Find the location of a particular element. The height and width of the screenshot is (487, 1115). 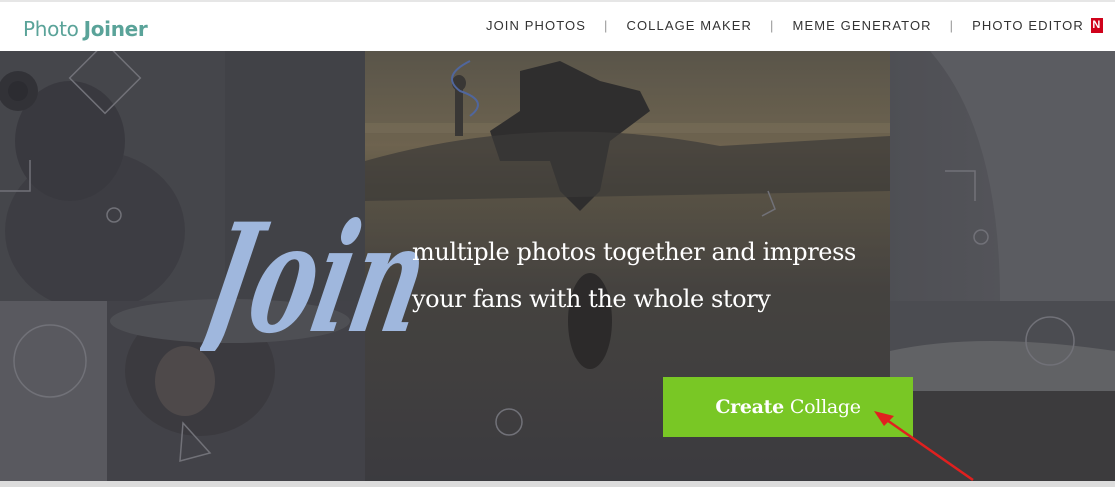

hero-tagline-line-1: multiple photos together and impress is located at coordinates (634, 252).